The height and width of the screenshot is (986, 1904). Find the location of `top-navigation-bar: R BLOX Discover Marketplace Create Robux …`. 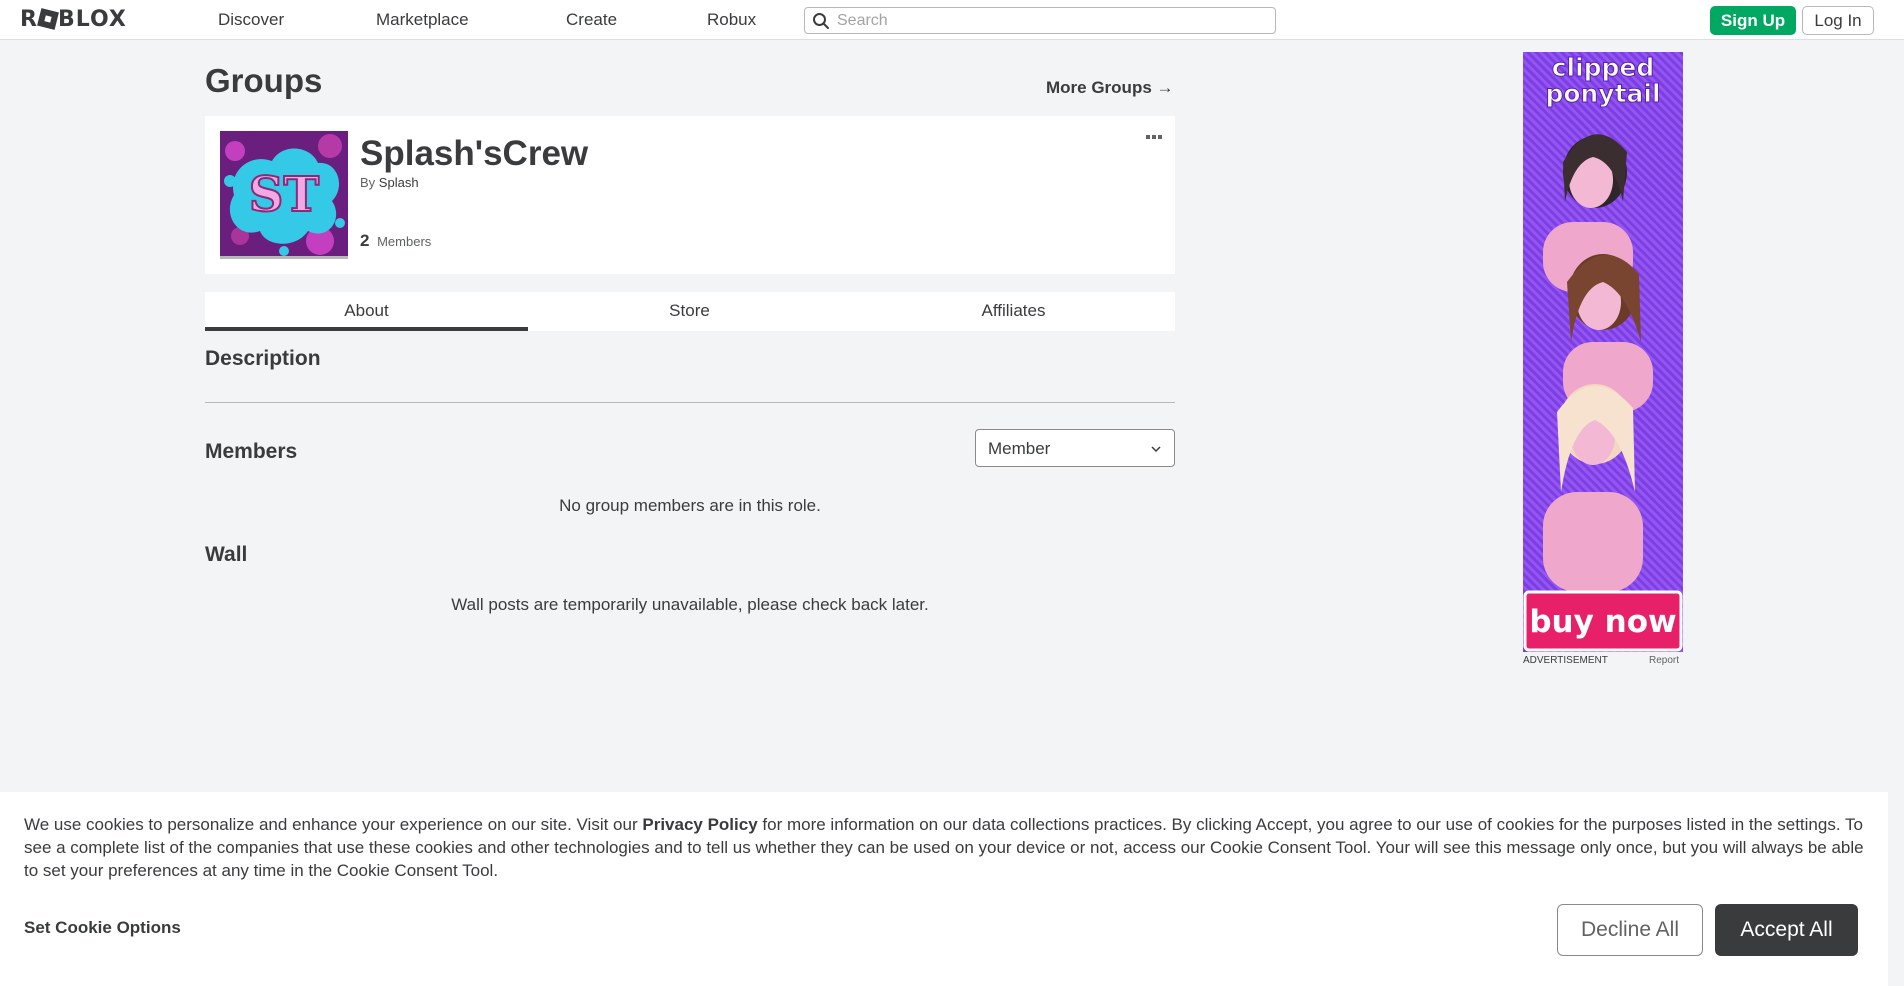

top-navigation-bar: R BLOX Discover Marketplace Create Robux … is located at coordinates (952, 20).